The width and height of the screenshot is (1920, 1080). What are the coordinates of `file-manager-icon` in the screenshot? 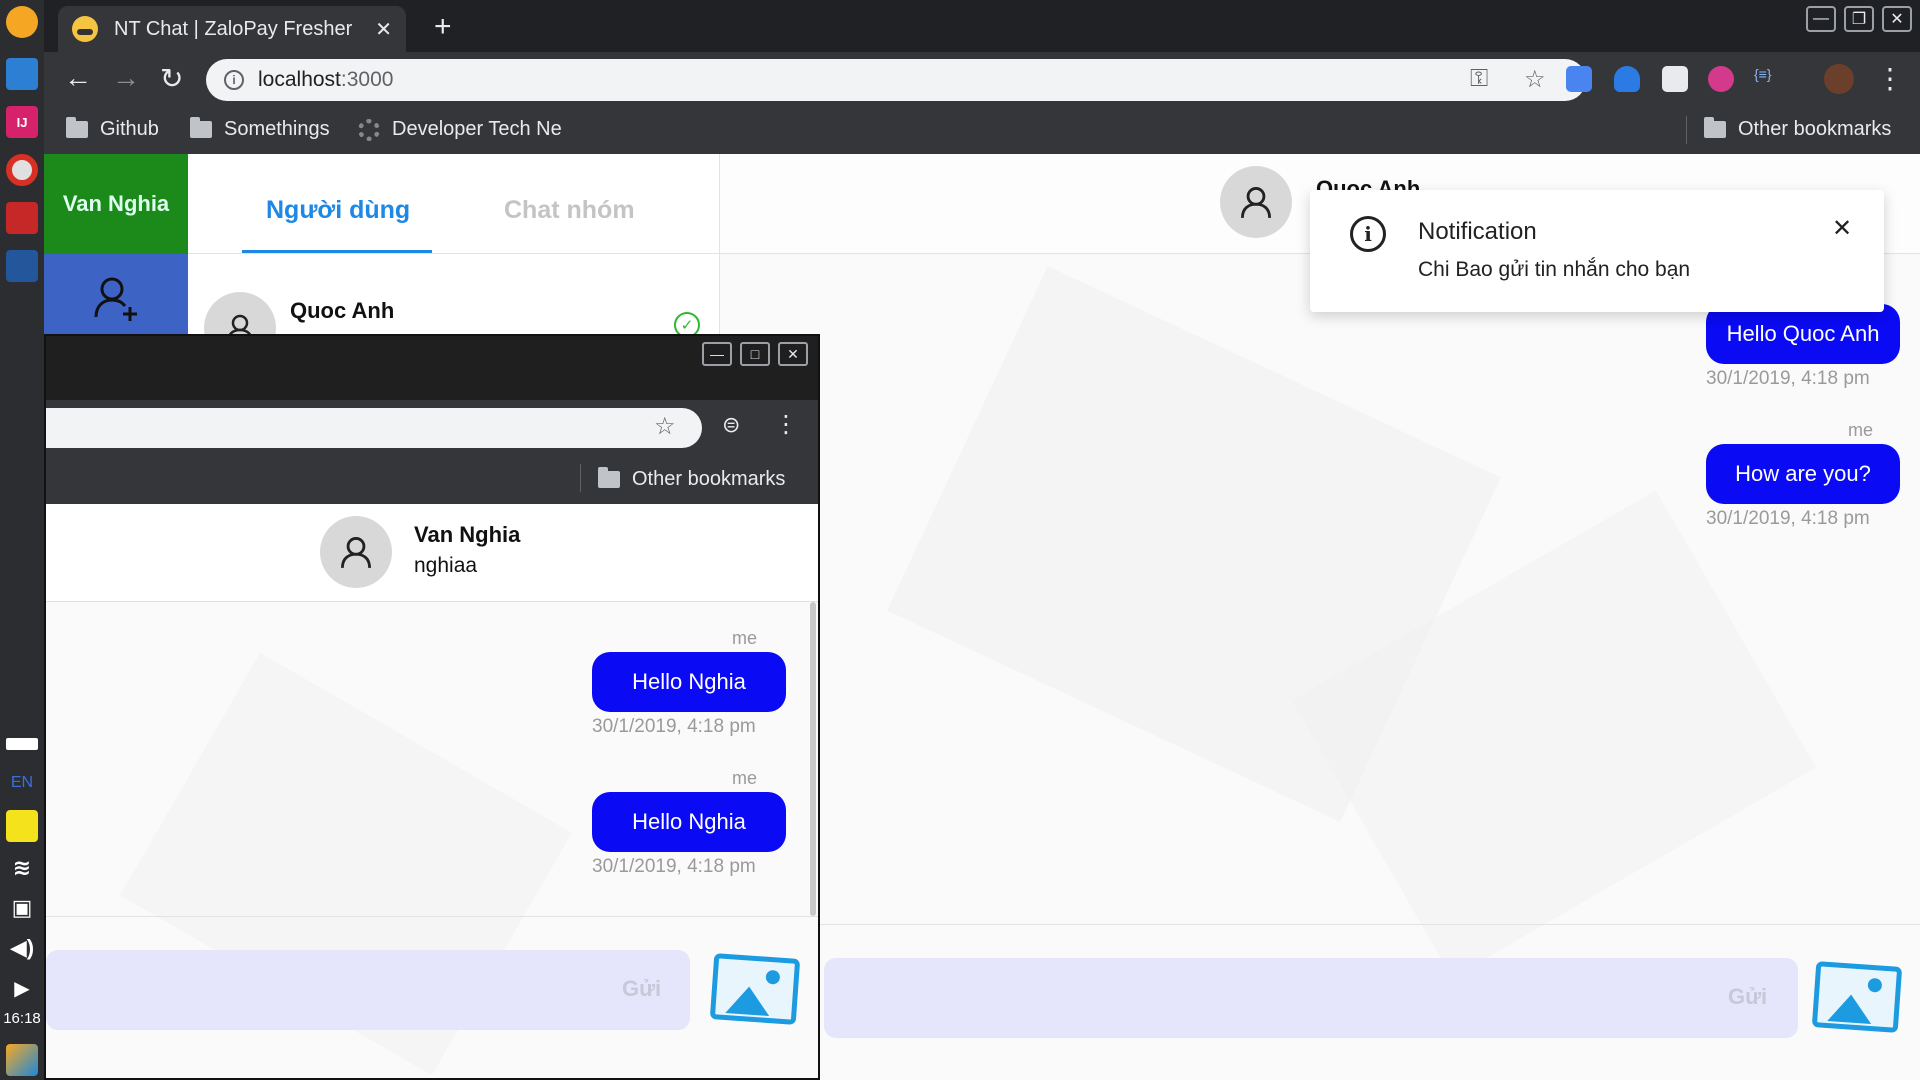 It's located at (22, 74).